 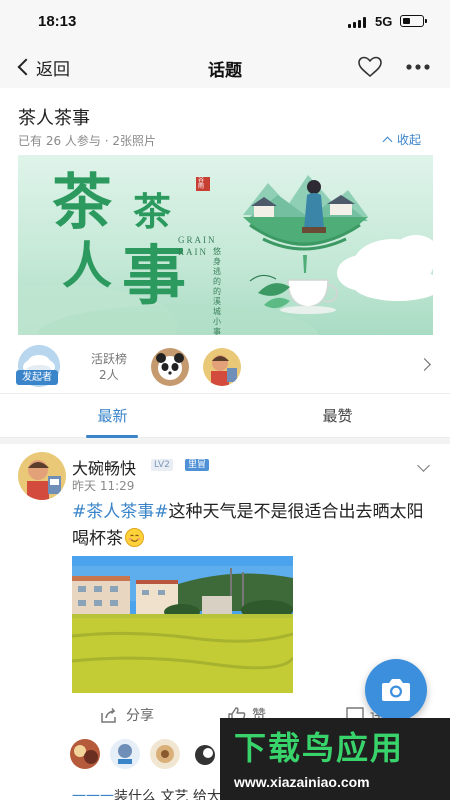 What do you see at coordinates (42, 476) in the screenshot?
I see `post-author-avatar` at bounding box center [42, 476].